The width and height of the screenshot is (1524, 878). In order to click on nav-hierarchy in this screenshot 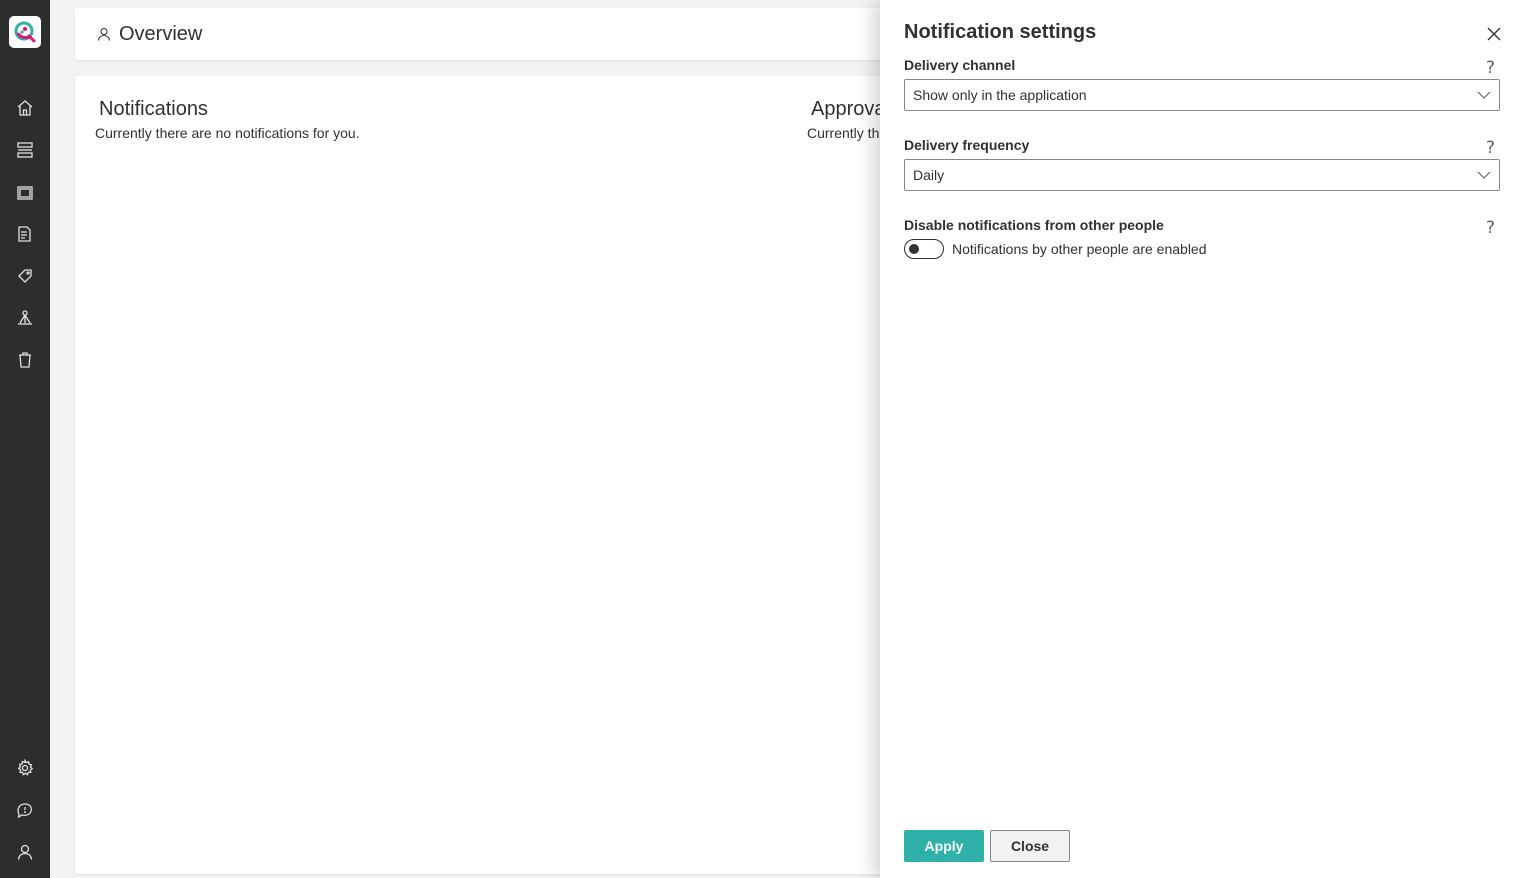, I will do `click(25, 318)`.